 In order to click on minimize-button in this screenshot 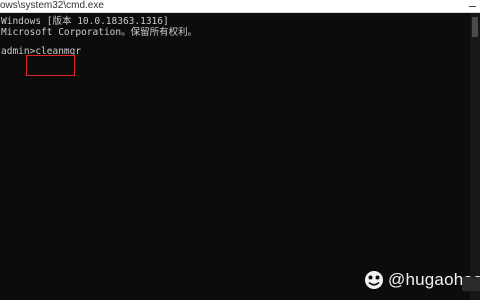, I will do `click(472, 6)`.